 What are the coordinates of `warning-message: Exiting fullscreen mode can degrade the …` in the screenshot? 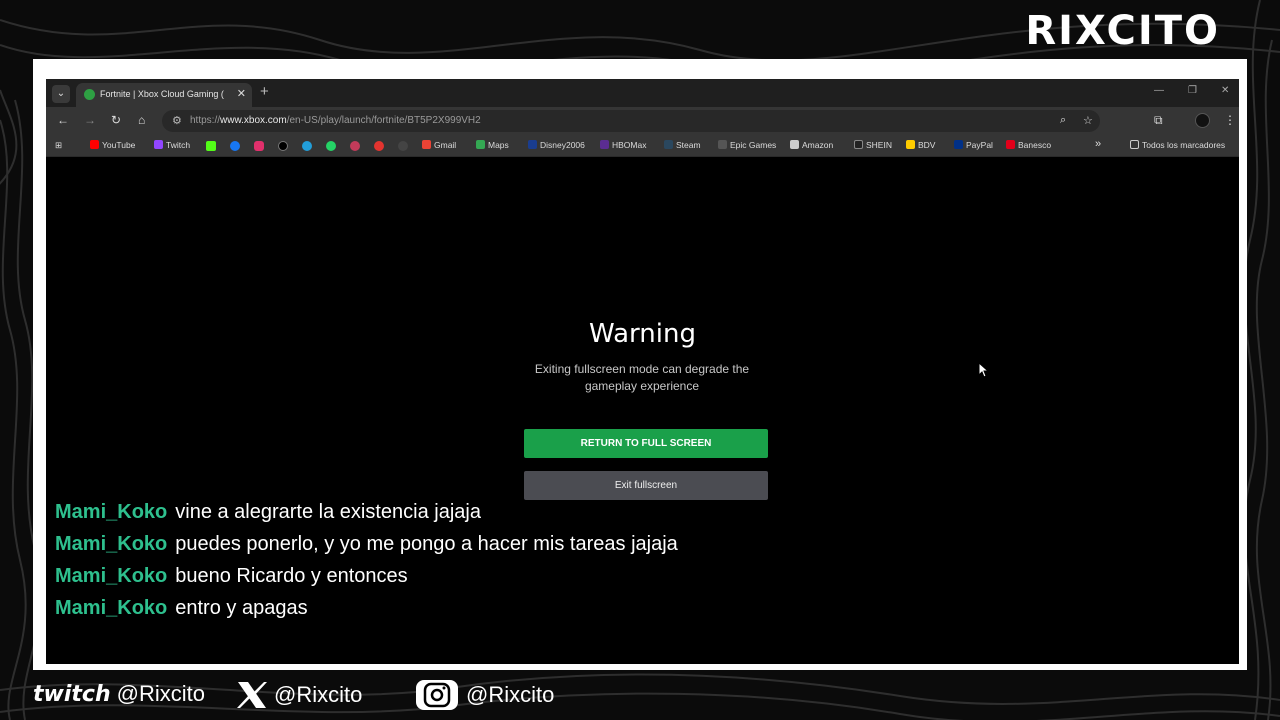 It's located at (642, 377).